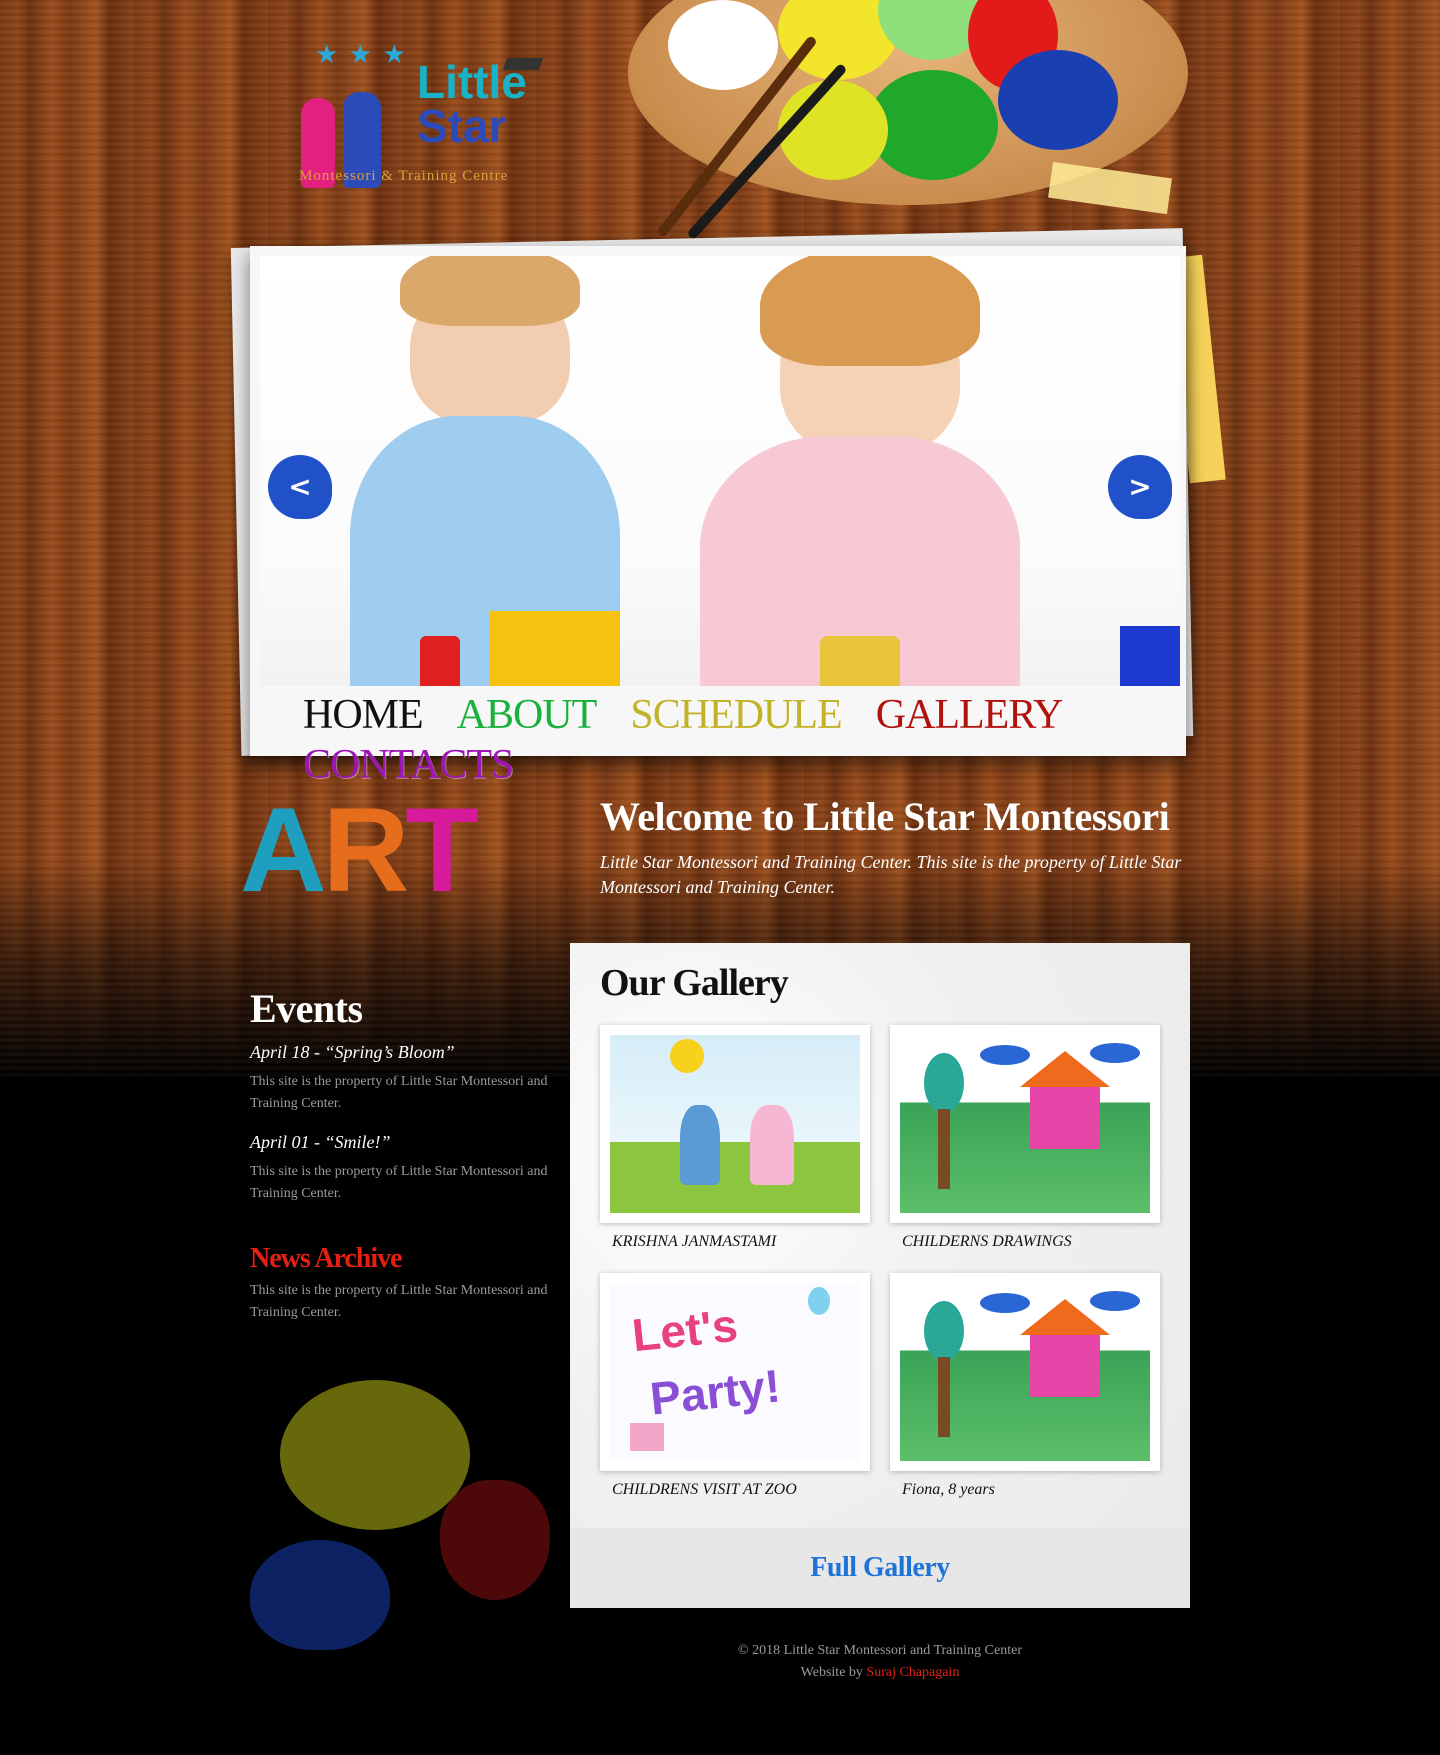  I want to click on footer-credit: Website by Suraj Chapagain, so click(880, 1673).